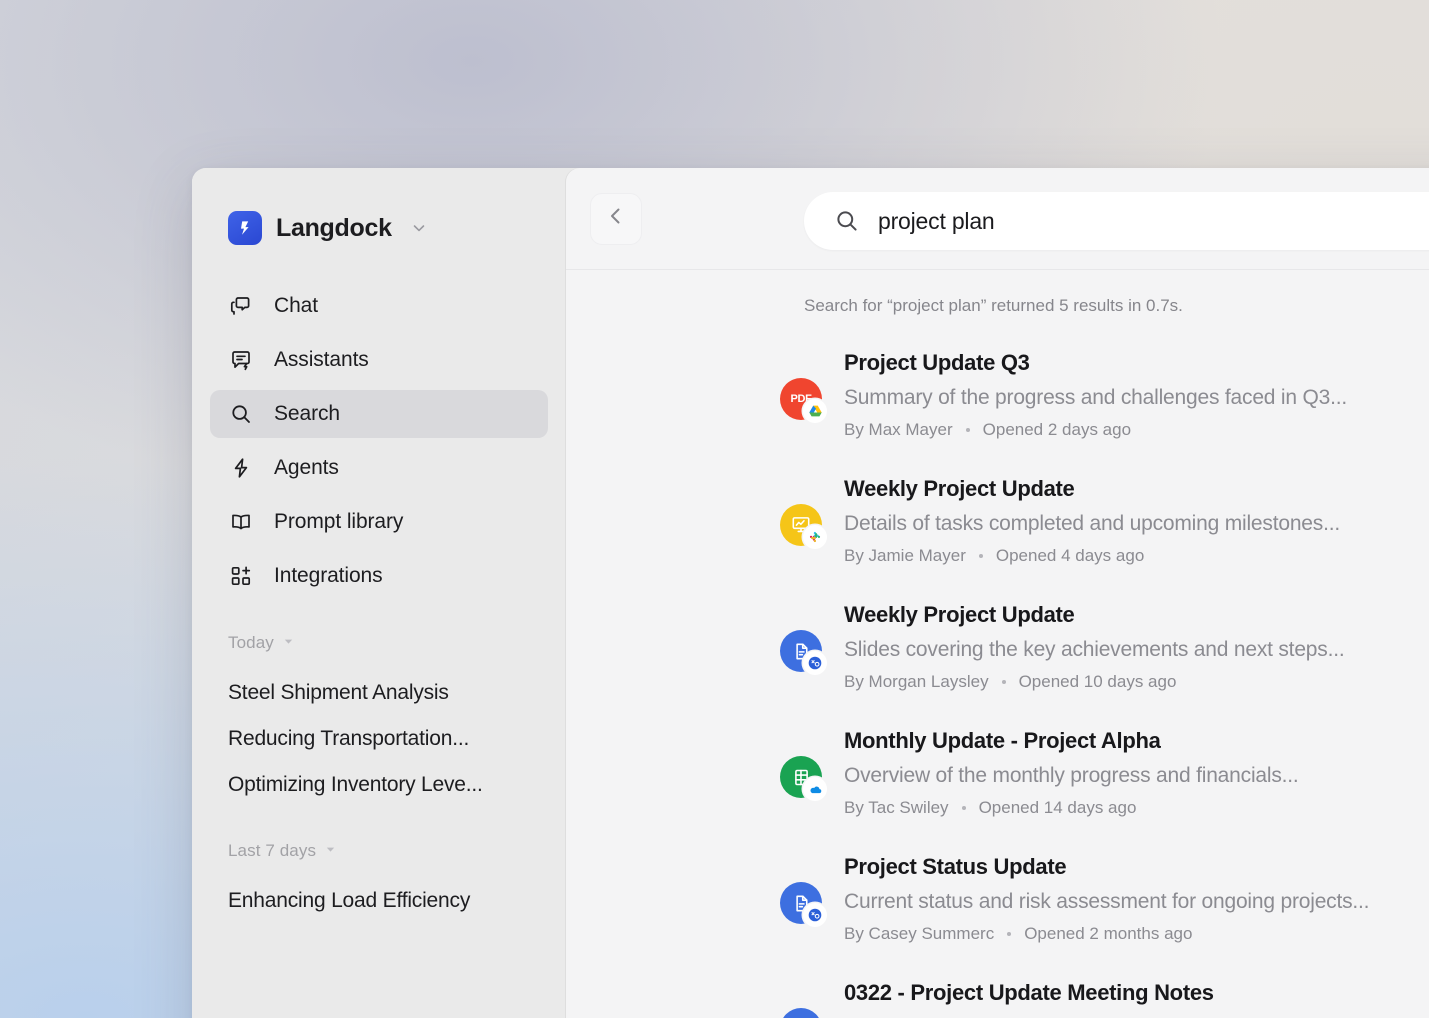  Describe the element at coordinates (1057, 429) in the screenshot. I see `search-result-opened: Opened 2 days ago` at that location.